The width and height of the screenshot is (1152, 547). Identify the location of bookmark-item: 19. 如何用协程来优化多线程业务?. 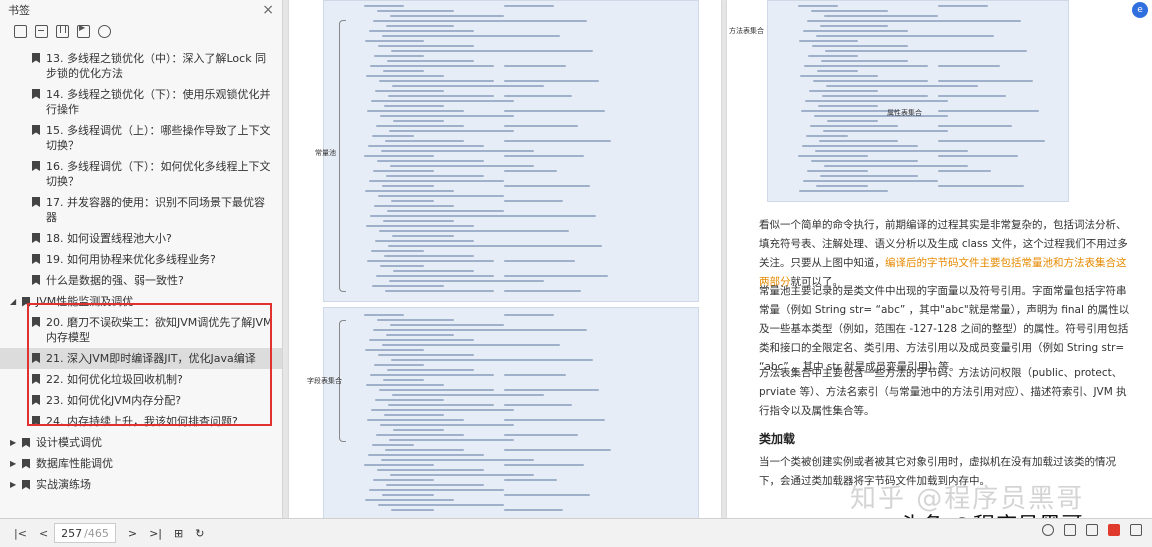
(141, 259).